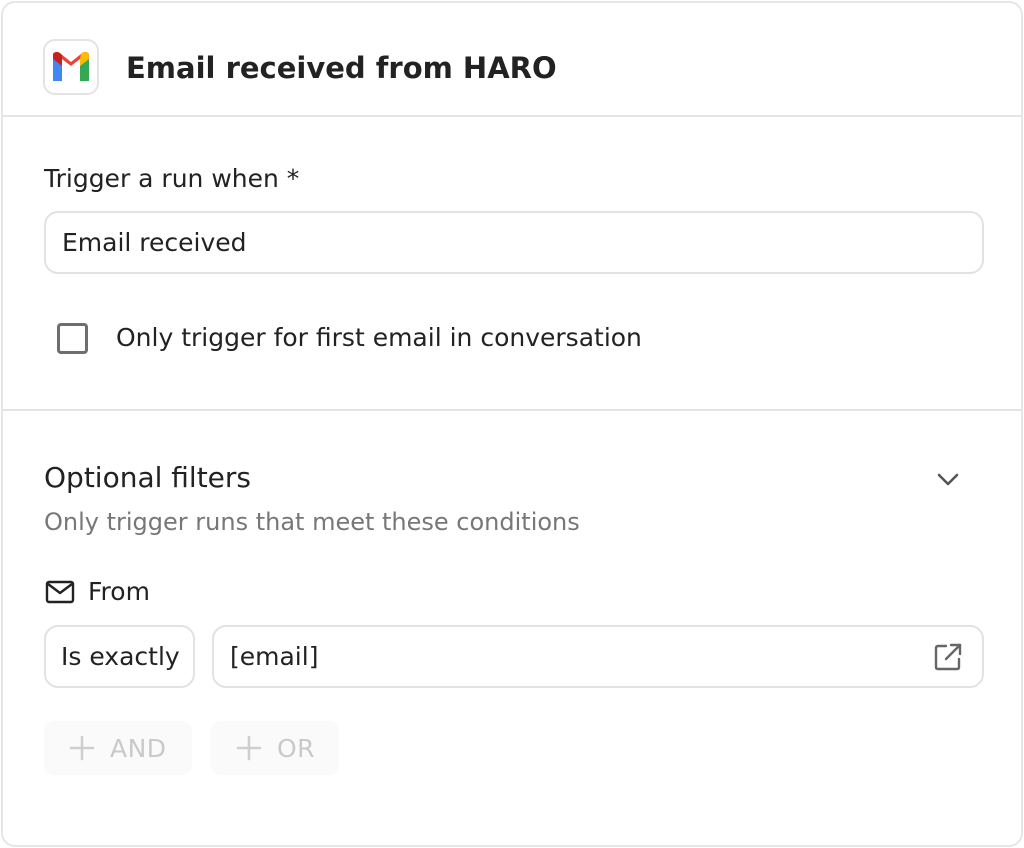  I want to click on trigger-label: Trigger a run when *, so click(172, 178).